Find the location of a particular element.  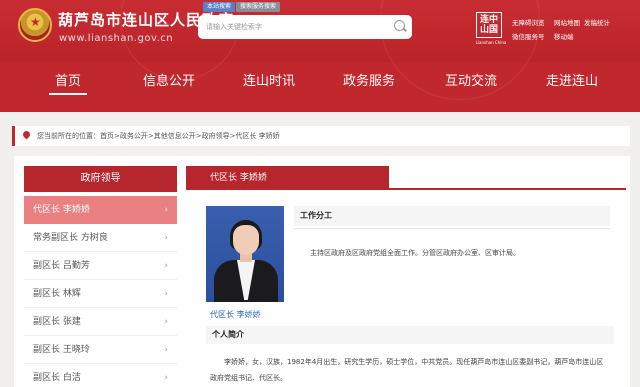

content-header: 代区长 李娇娇 is located at coordinates (406, 178).